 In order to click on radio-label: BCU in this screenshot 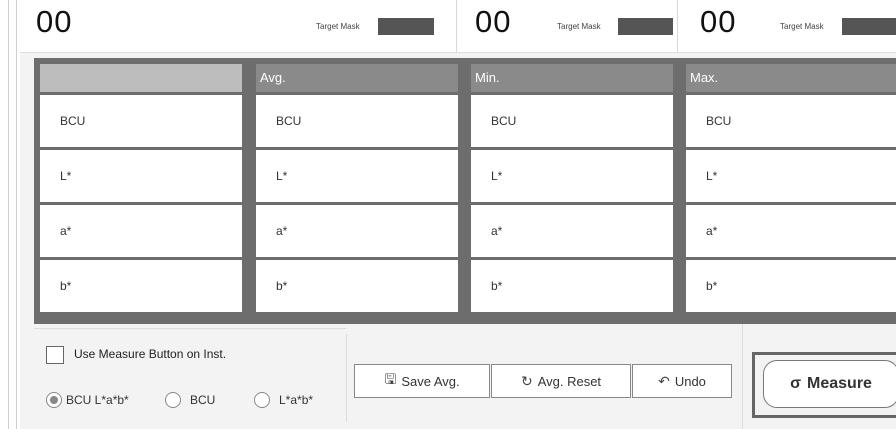, I will do `click(203, 400)`.